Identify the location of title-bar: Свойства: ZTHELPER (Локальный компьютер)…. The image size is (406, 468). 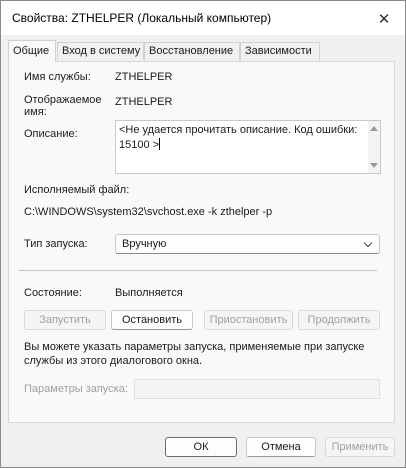
(203, 18).